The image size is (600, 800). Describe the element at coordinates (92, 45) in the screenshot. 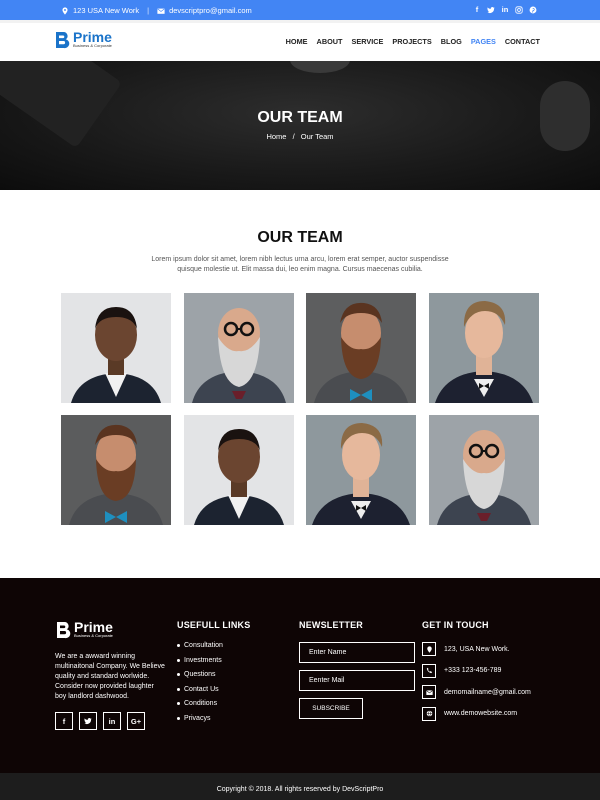

I see `logo-tagline: Business & Corporate` at that location.